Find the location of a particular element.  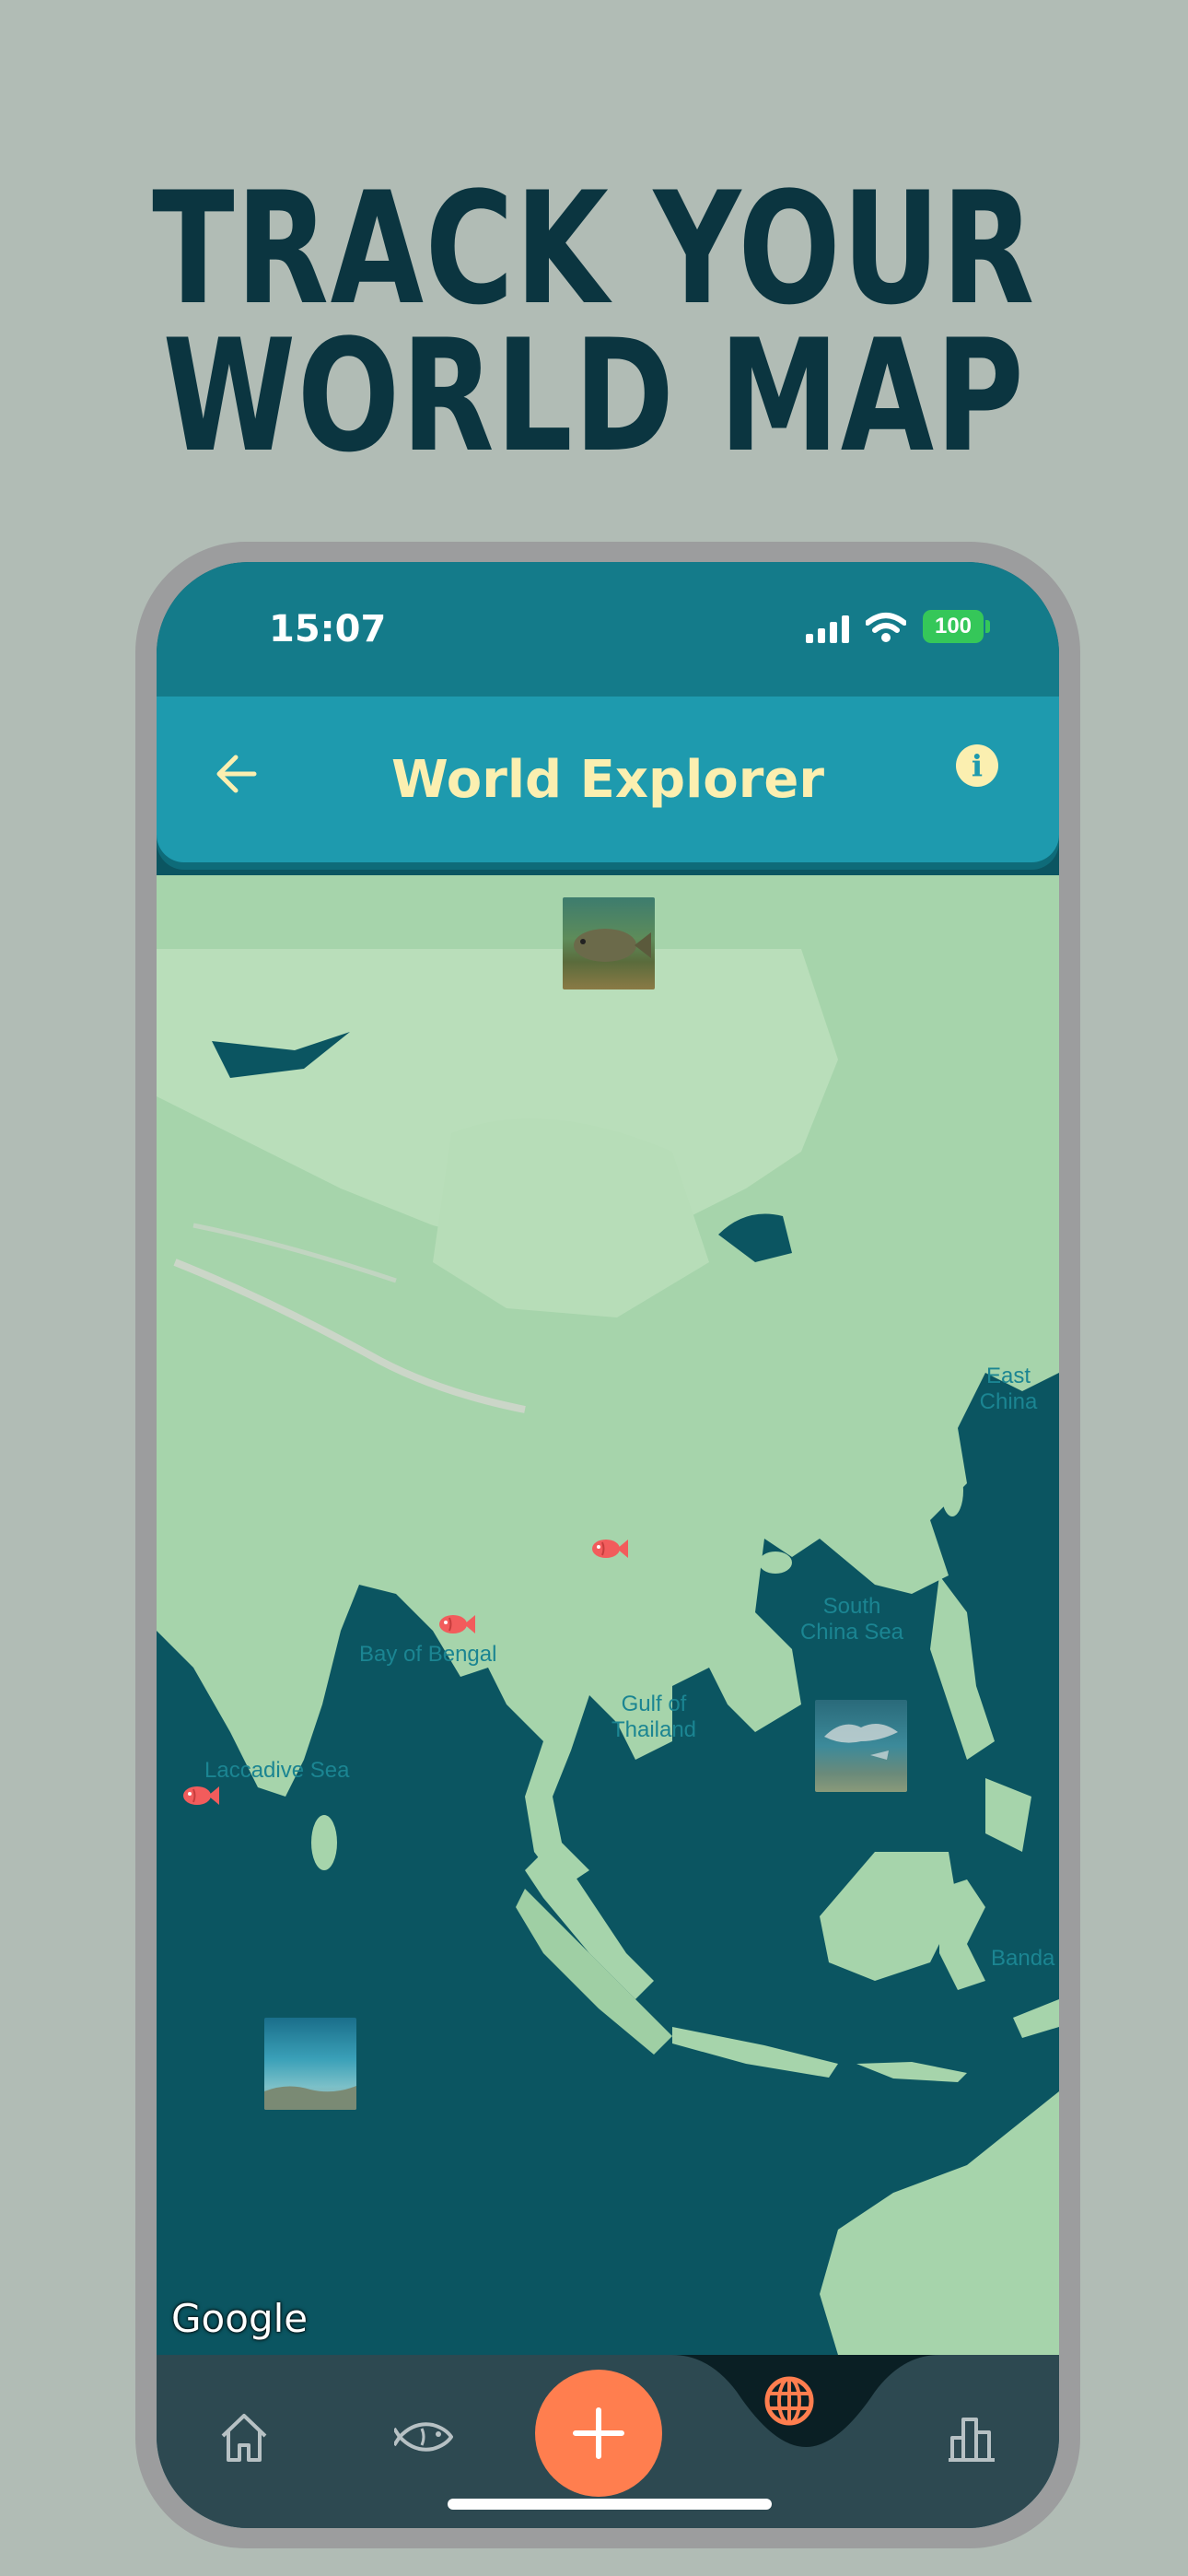

cellular-signal-icon is located at coordinates (827, 629).